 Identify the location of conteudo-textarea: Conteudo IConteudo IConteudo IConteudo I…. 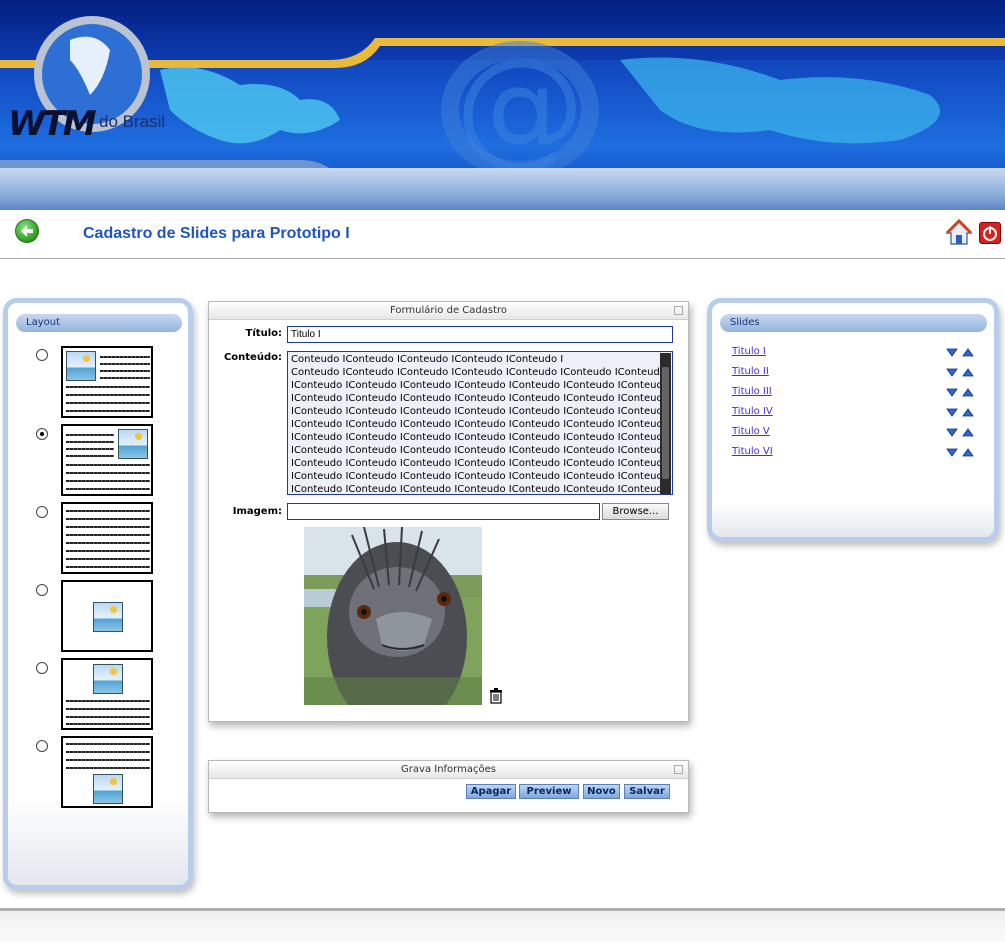
(480, 423).